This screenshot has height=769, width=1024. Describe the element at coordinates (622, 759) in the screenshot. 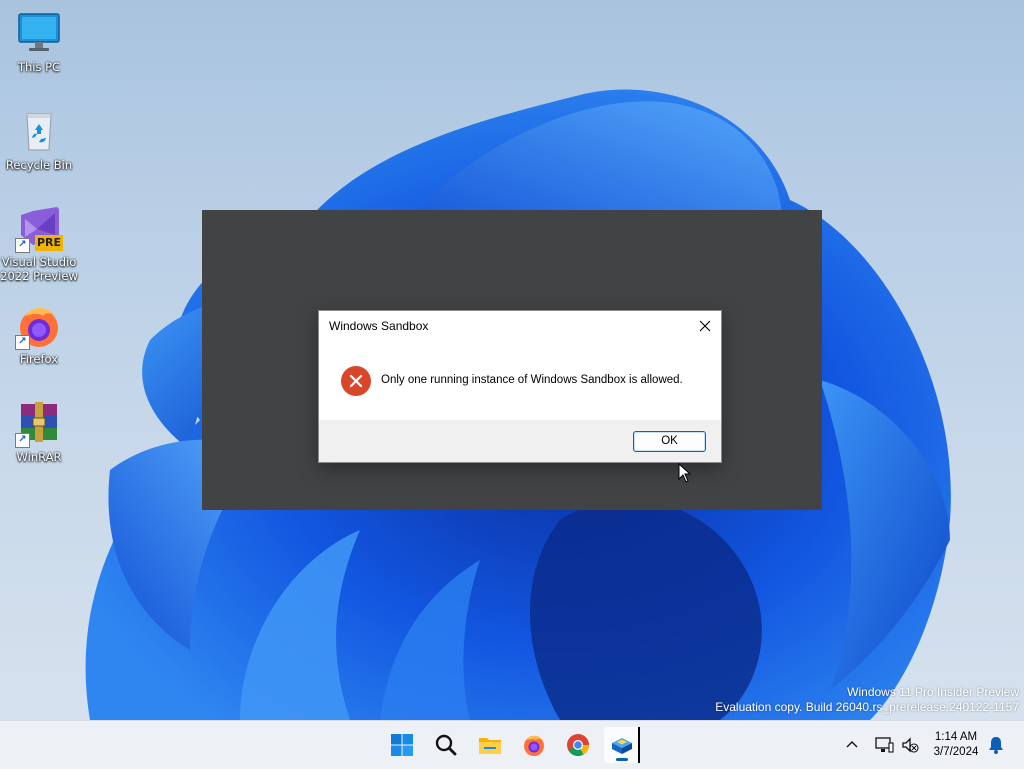

I see `active-app-indicator` at that location.